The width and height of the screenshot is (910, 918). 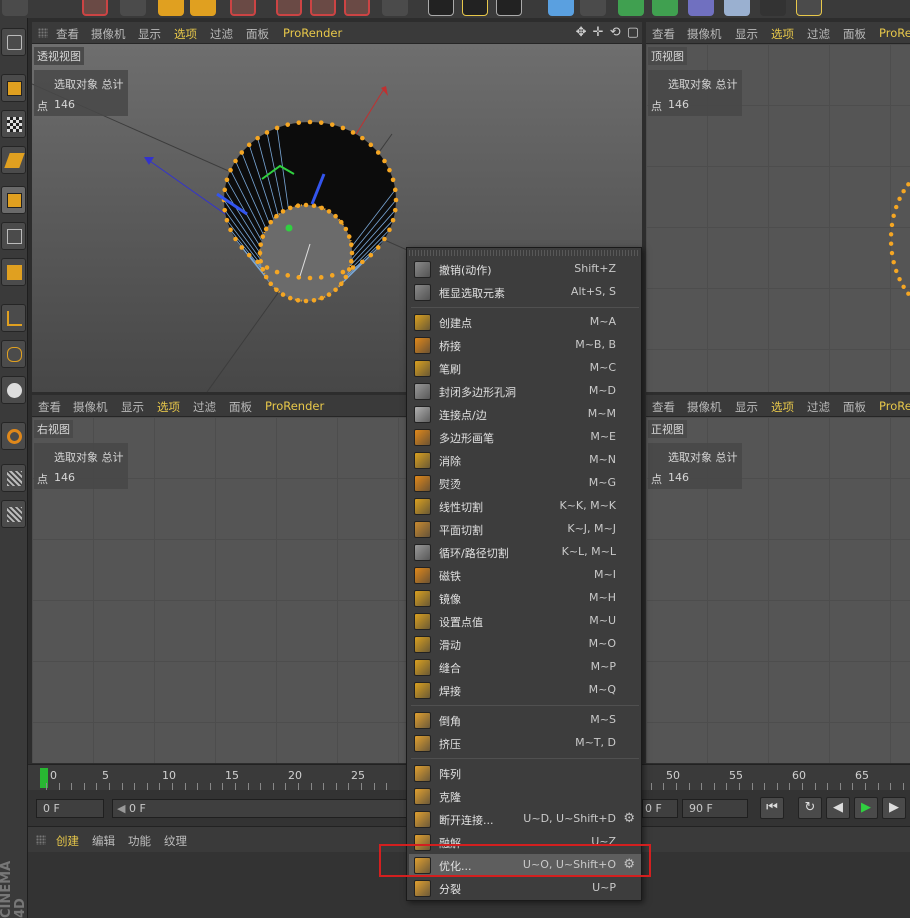 I want to click on context-menu-item: 封闭多边形孔洞 M~D, so click(x=525, y=391).